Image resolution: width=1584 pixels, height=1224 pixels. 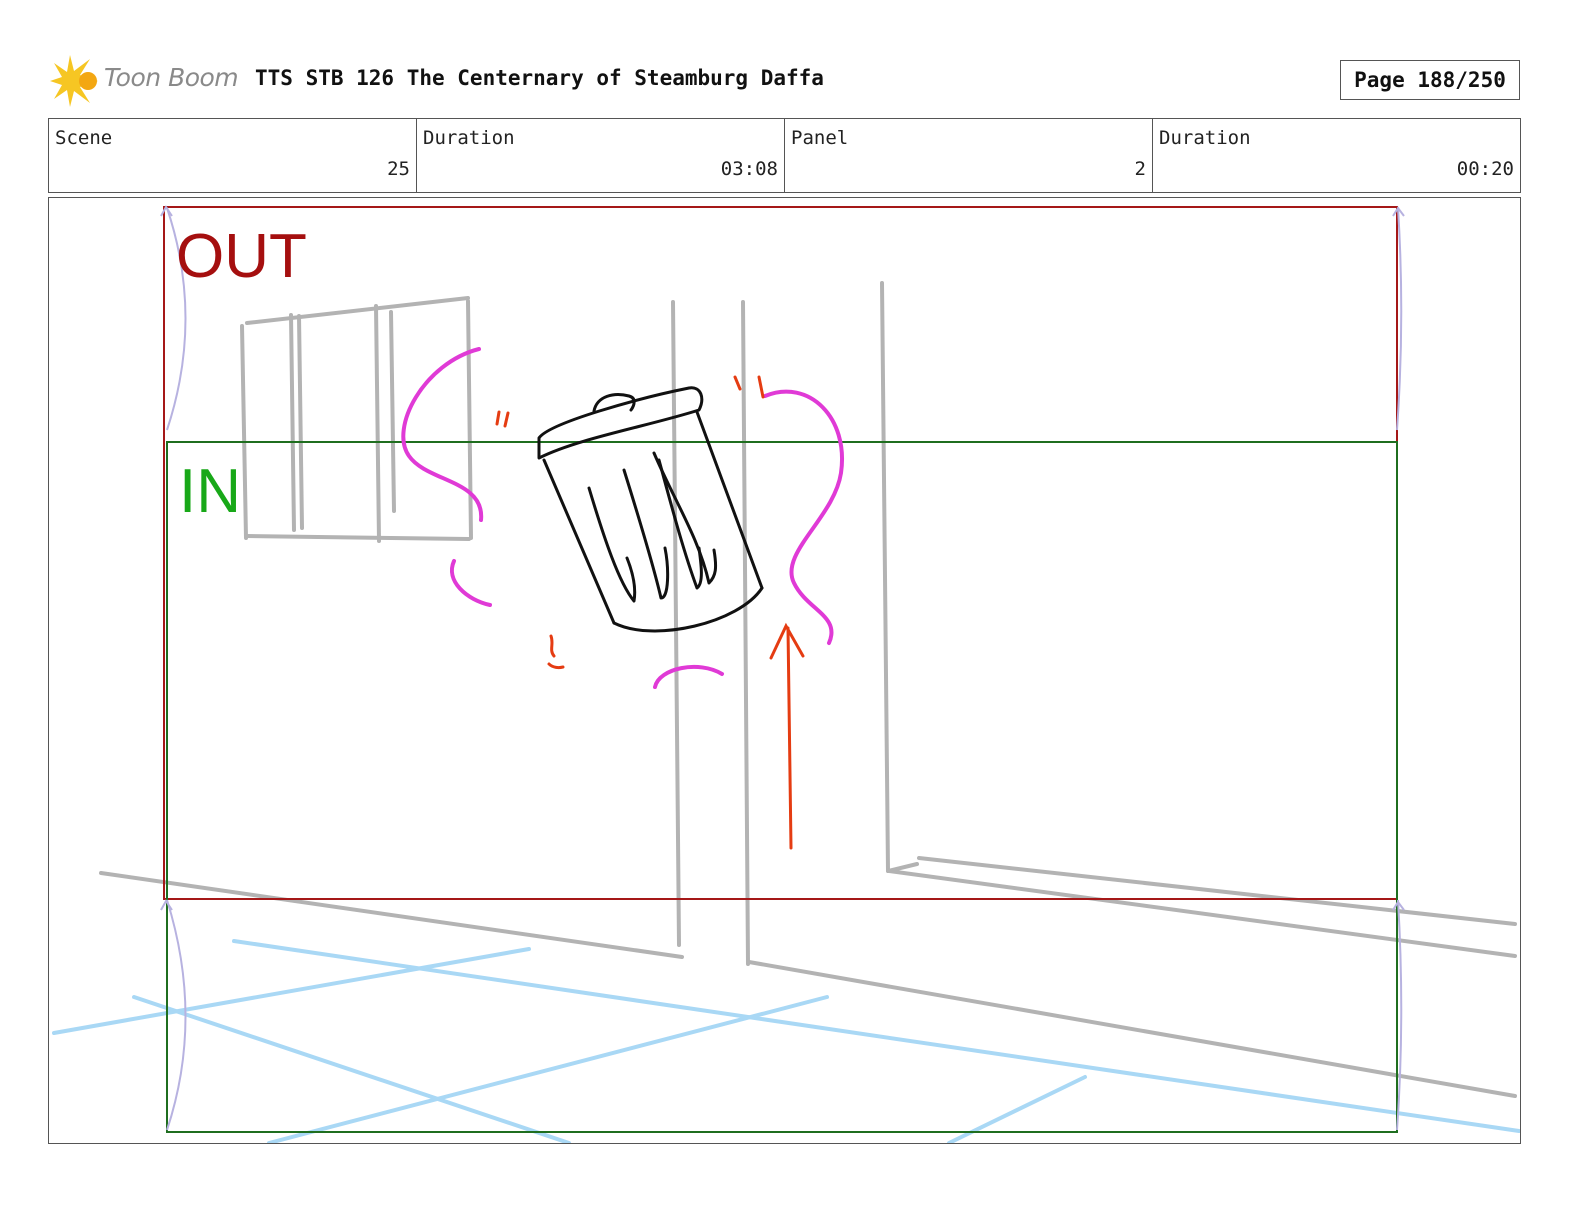 What do you see at coordinates (241, 256) in the screenshot?
I see `camera-out-label: OUT` at bounding box center [241, 256].